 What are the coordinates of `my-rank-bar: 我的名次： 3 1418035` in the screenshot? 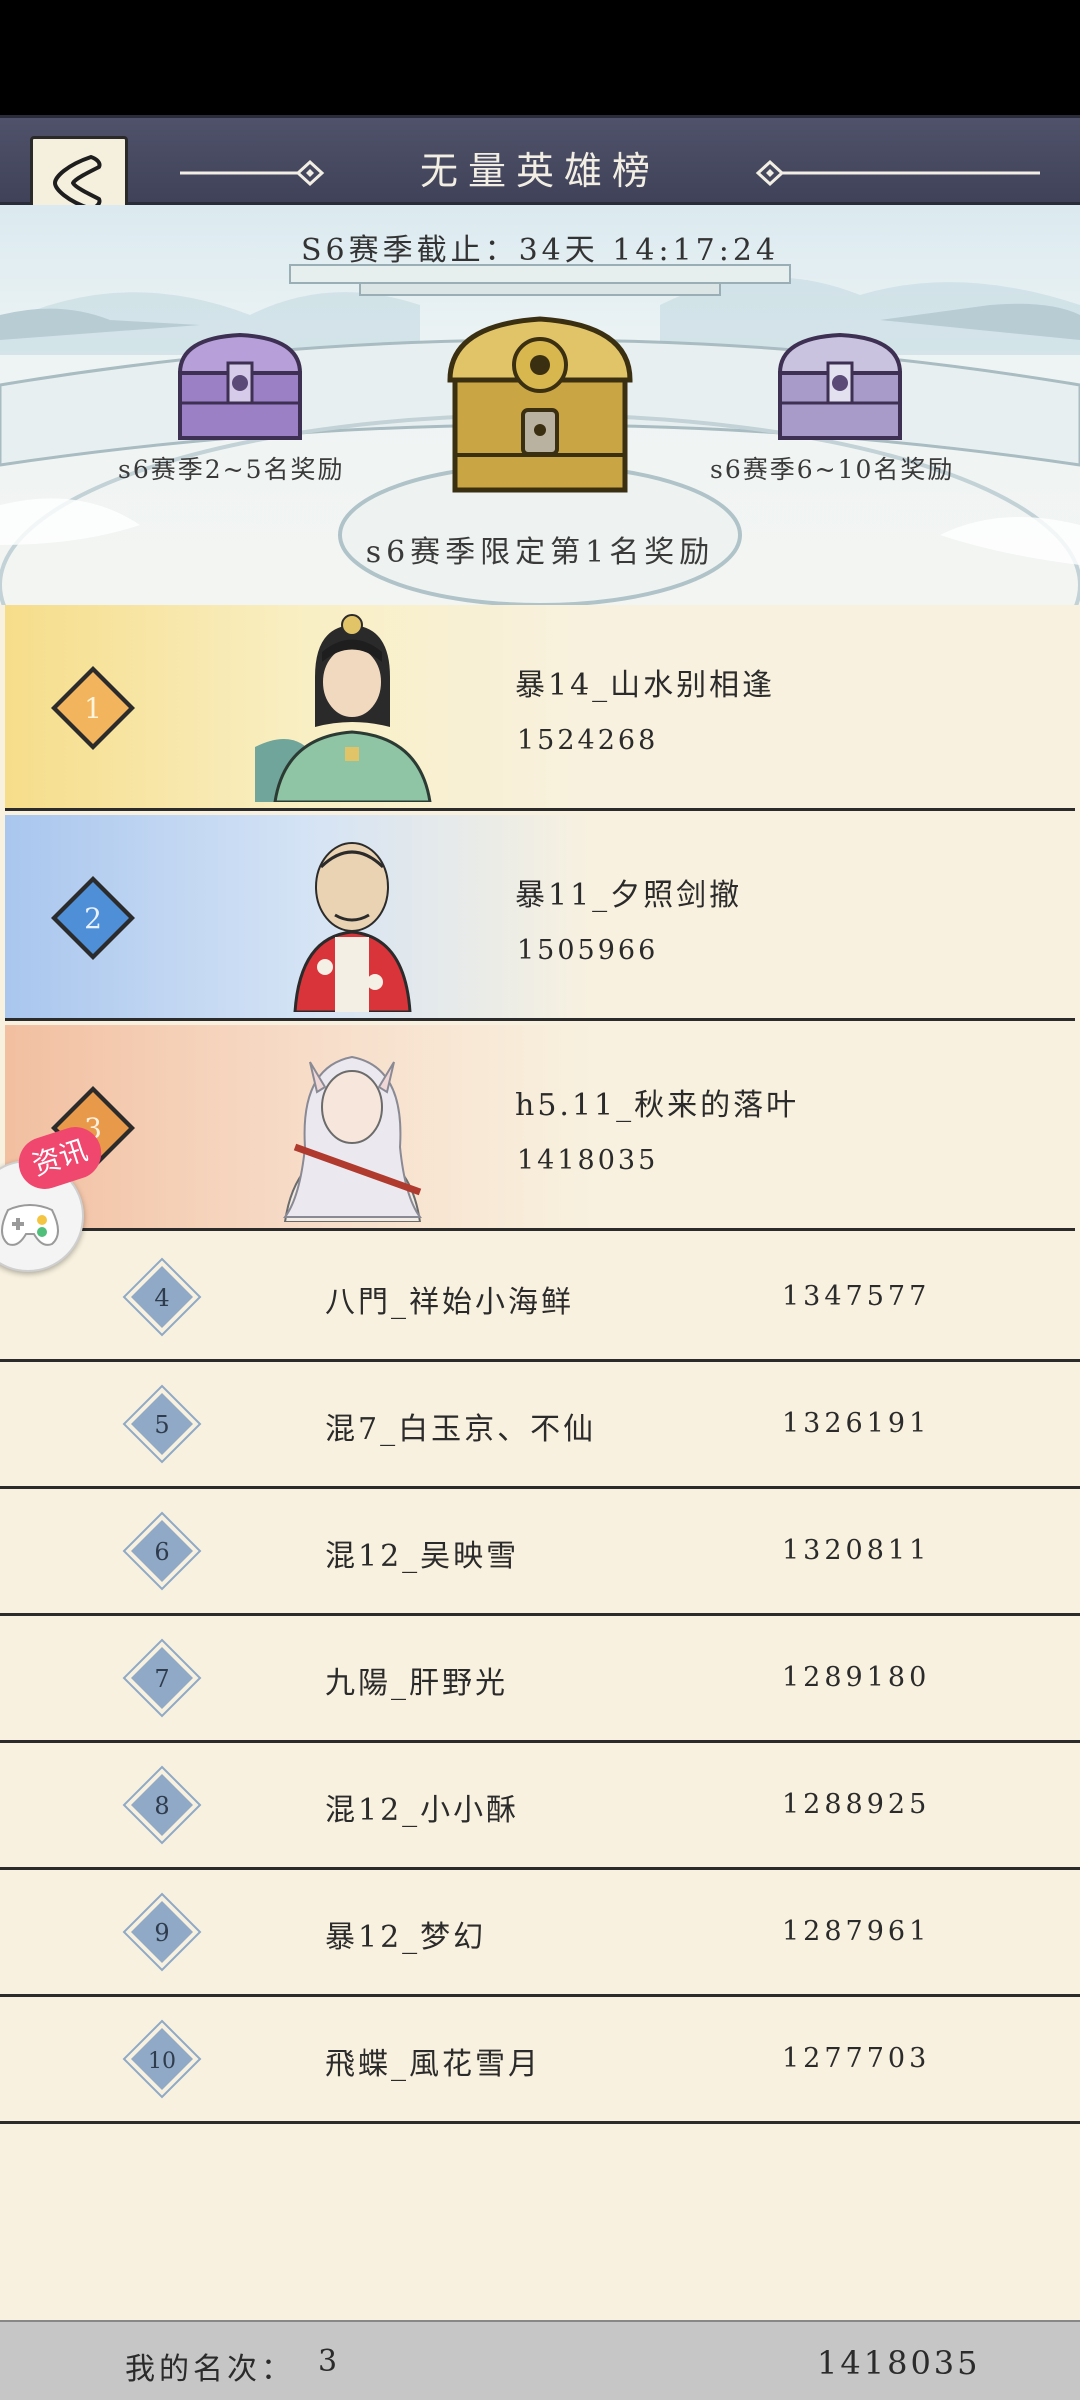 It's located at (540, 2360).